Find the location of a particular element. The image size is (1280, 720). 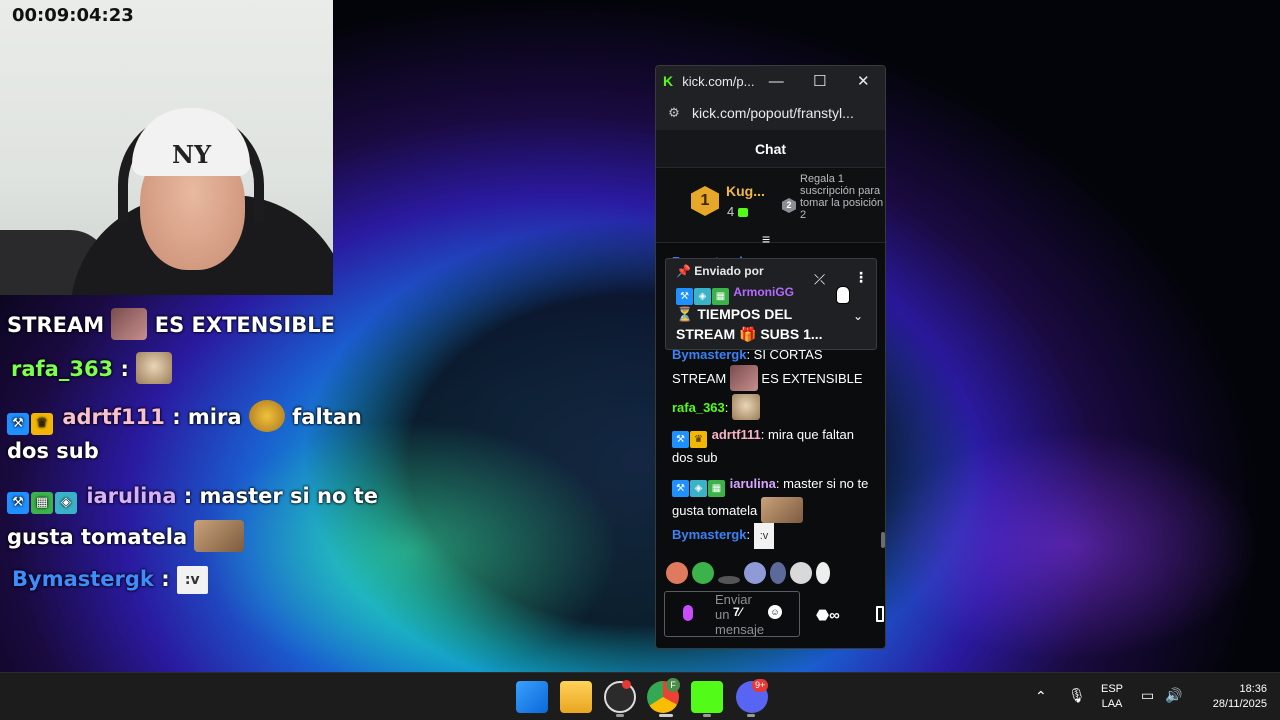

cat-we-emote-icon is located at coordinates (219, 536).